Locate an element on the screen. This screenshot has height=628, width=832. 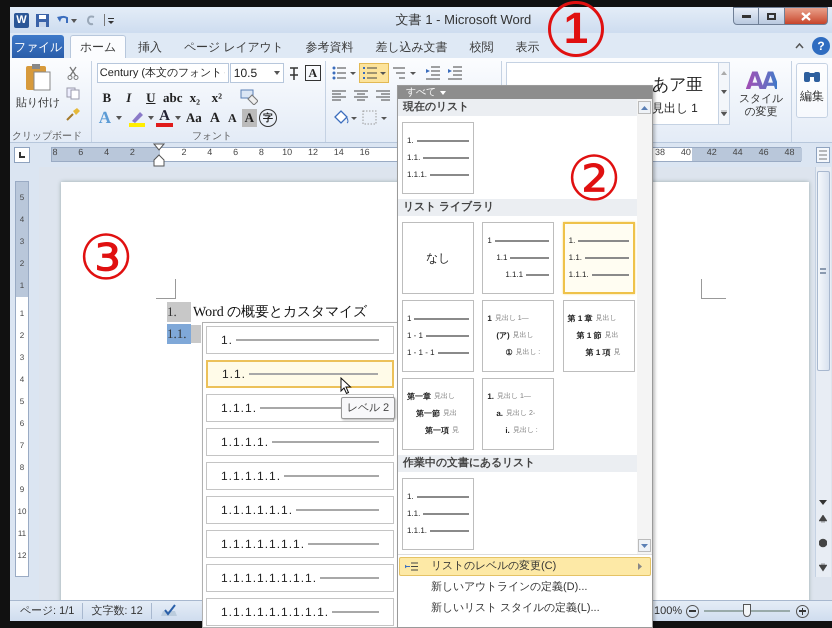
tooltip: レベル 2 is located at coordinates (368, 408).